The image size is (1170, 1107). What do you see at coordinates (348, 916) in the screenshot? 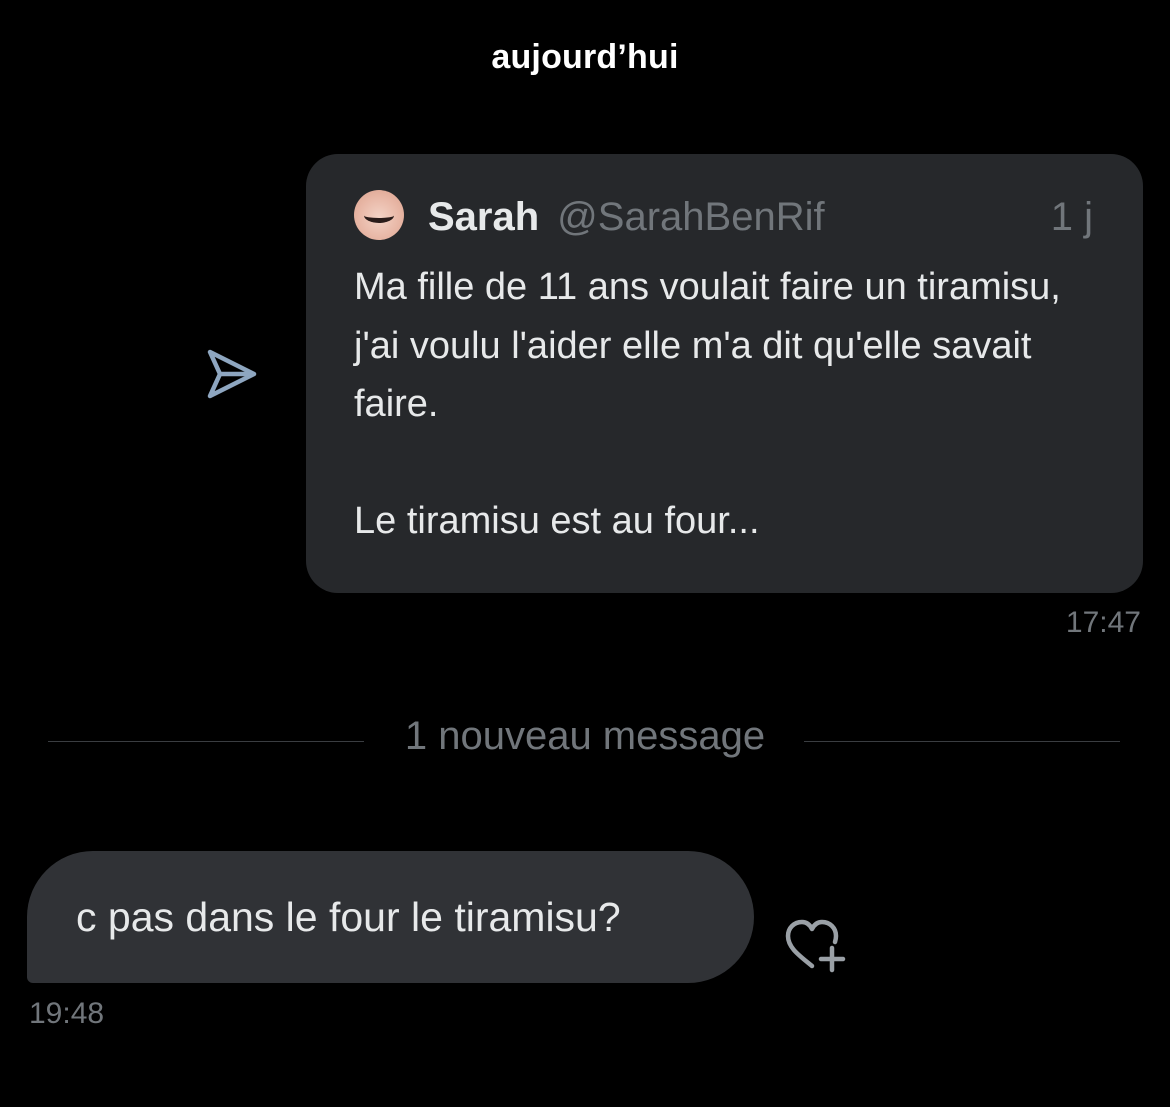
I see `incoming-message-text: c pas dans le four le tiramisu?` at bounding box center [348, 916].